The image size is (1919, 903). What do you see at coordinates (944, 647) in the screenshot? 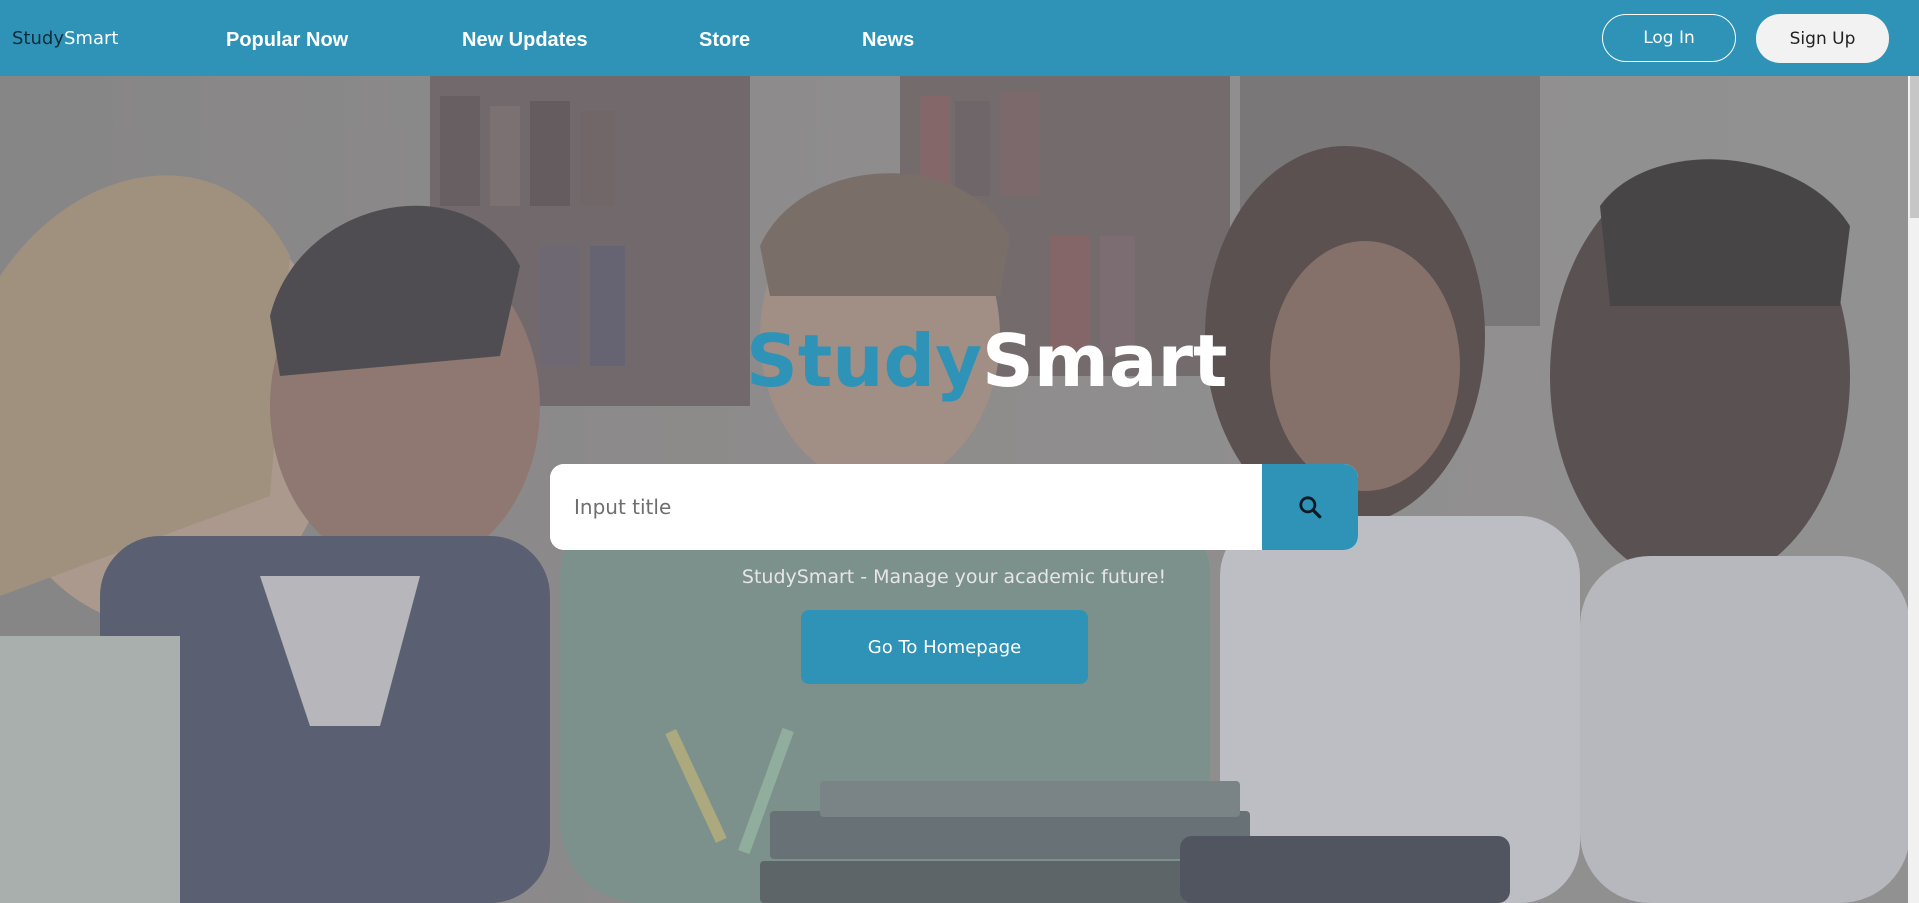
I see `go-to-homepage-button: Go To Homepage` at bounding box center [944, 647].